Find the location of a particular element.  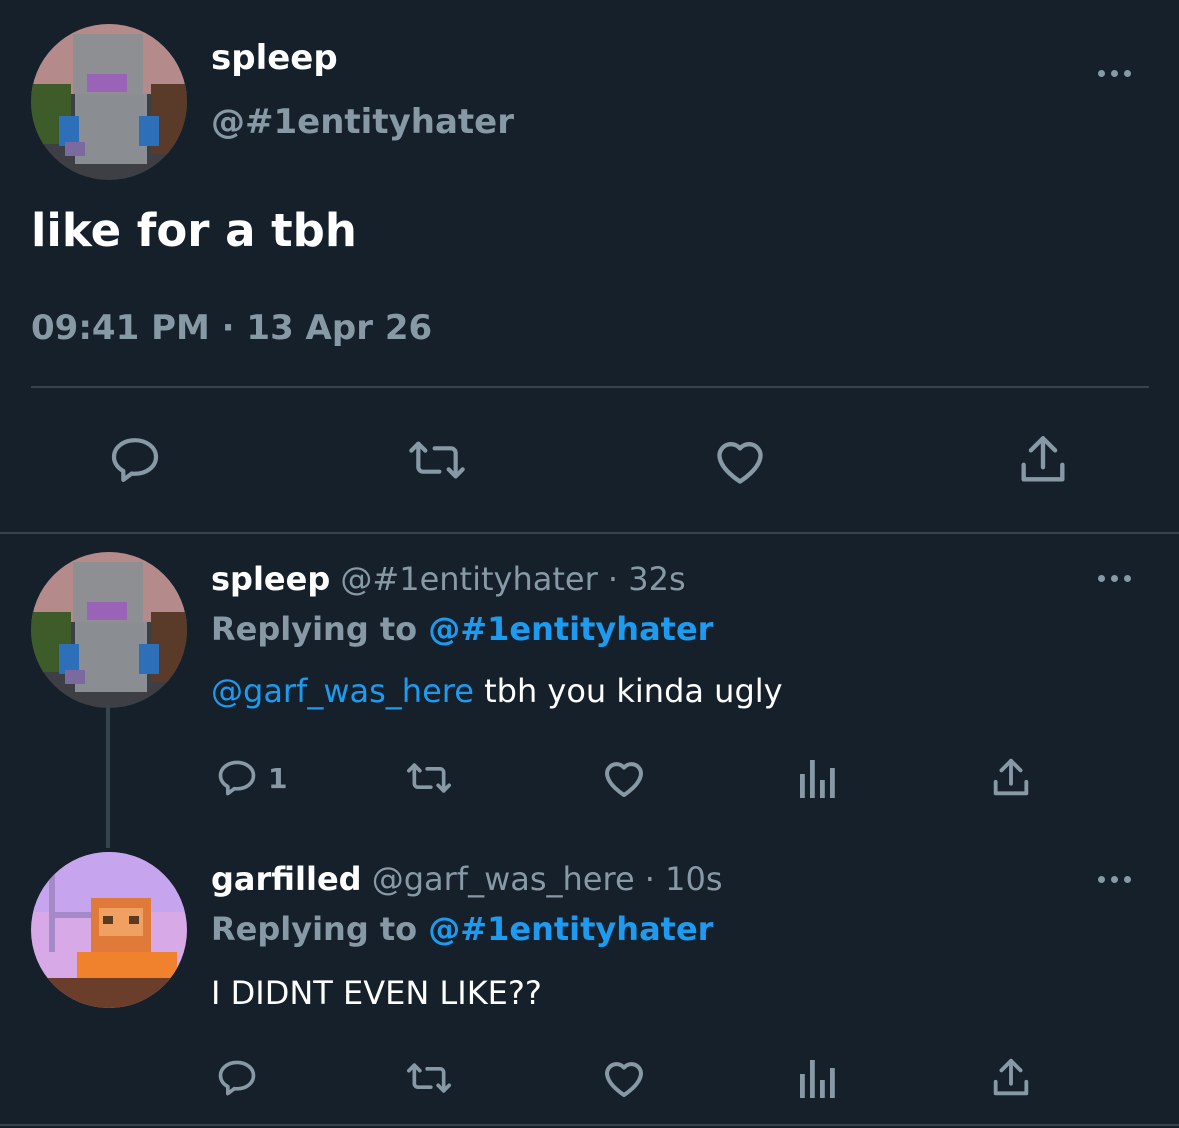

tweet-text: like for a tbh is located at coordinates (194, 230).